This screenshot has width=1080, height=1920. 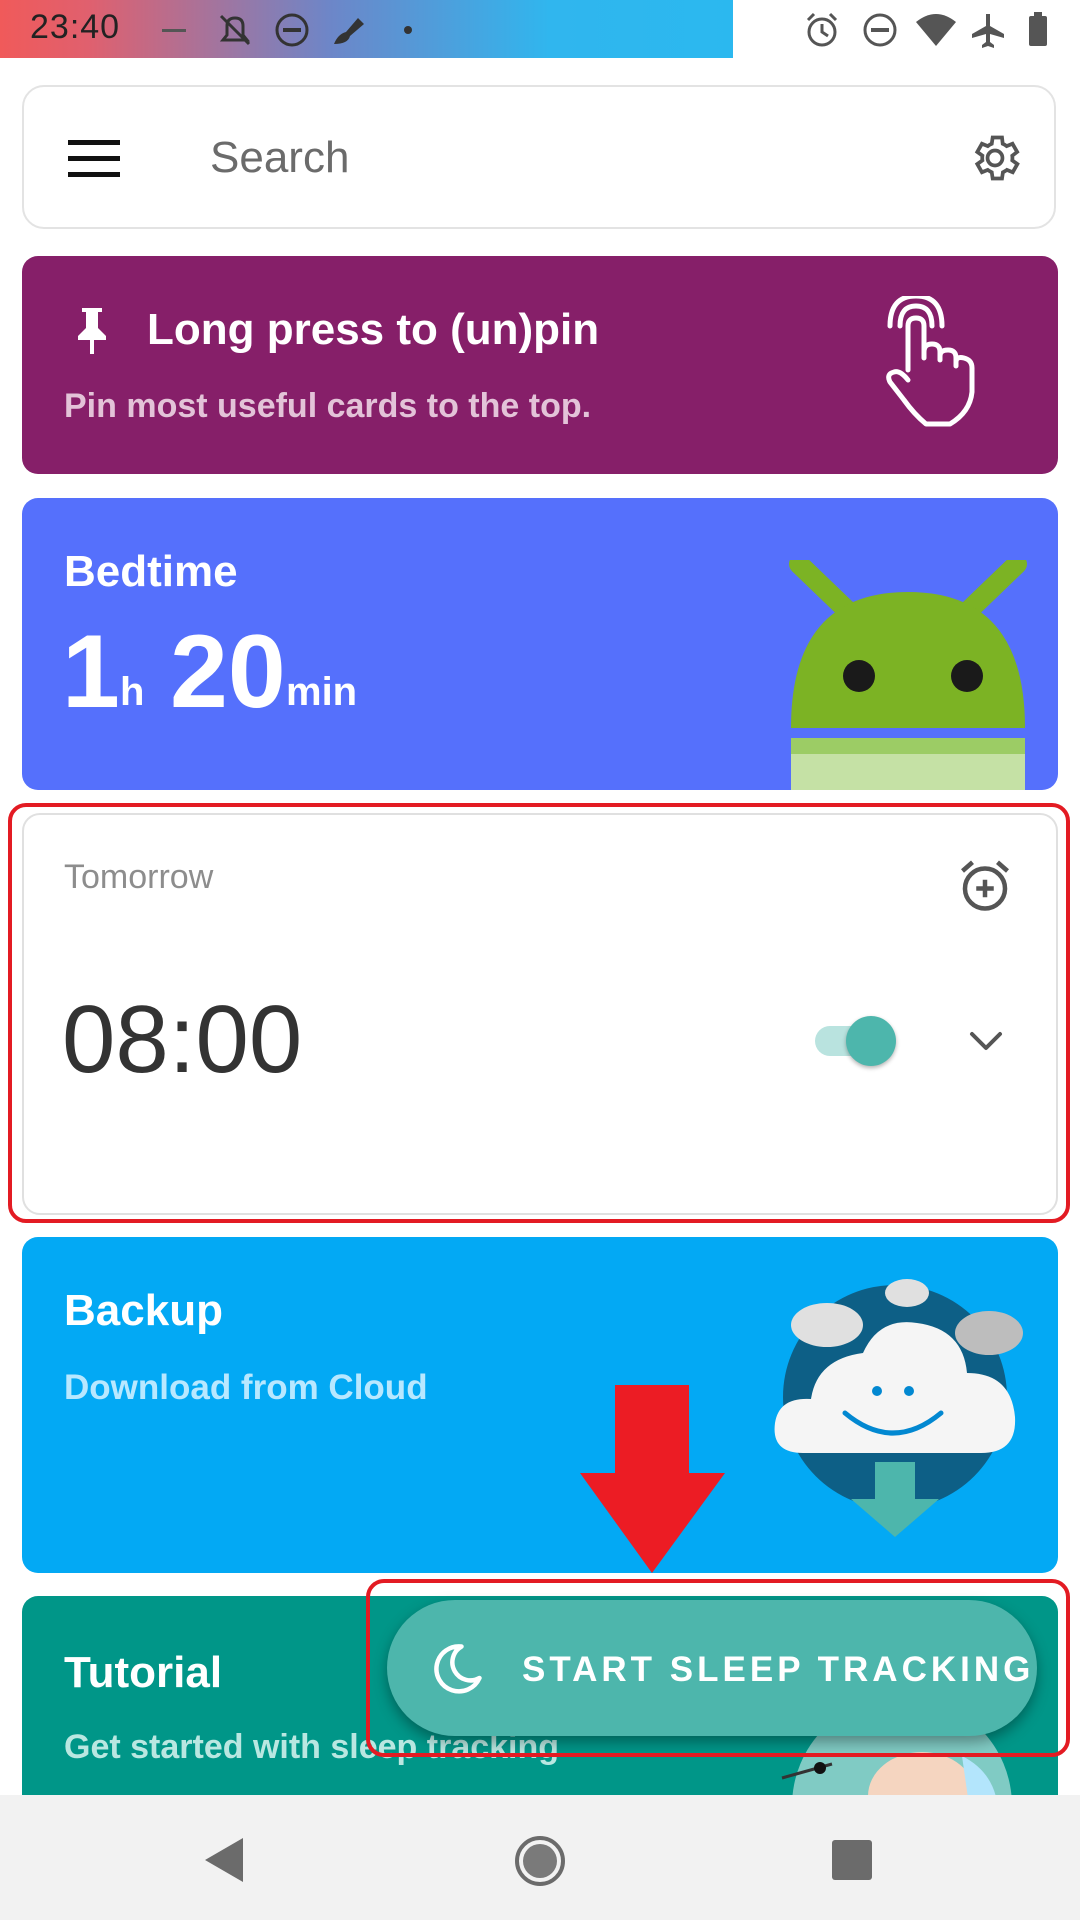 What do you see at coordinates (143, 1672) in the screenshot?
I see `tutorial-card-title: Tutorial` at bounding box center [143, 1672].